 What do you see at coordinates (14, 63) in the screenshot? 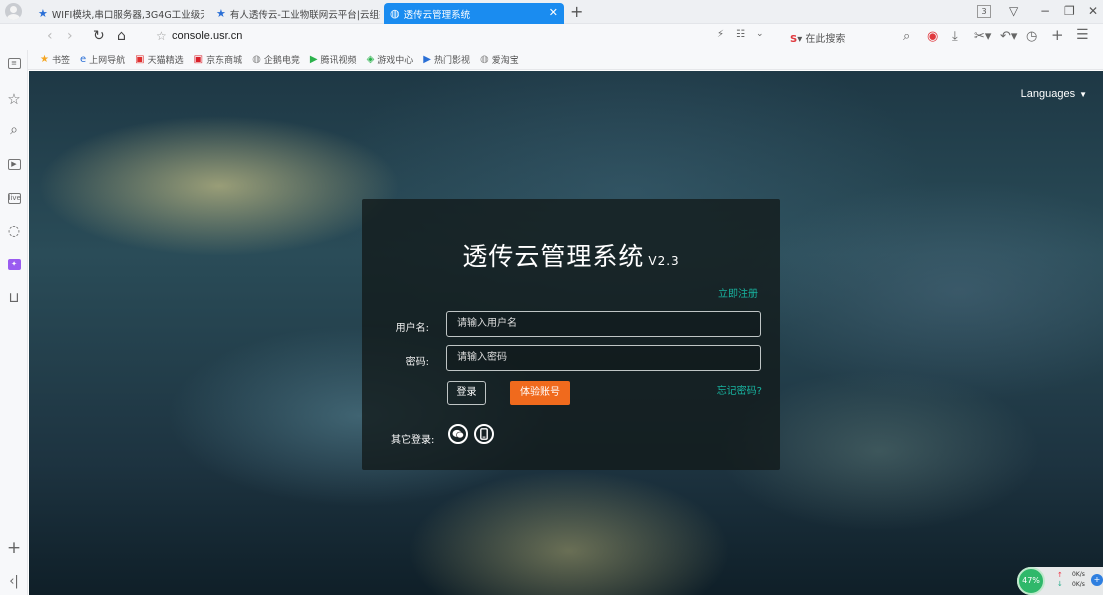
I see `sidebar-tabs-icon: ≡` at bounding box center [14, 63].